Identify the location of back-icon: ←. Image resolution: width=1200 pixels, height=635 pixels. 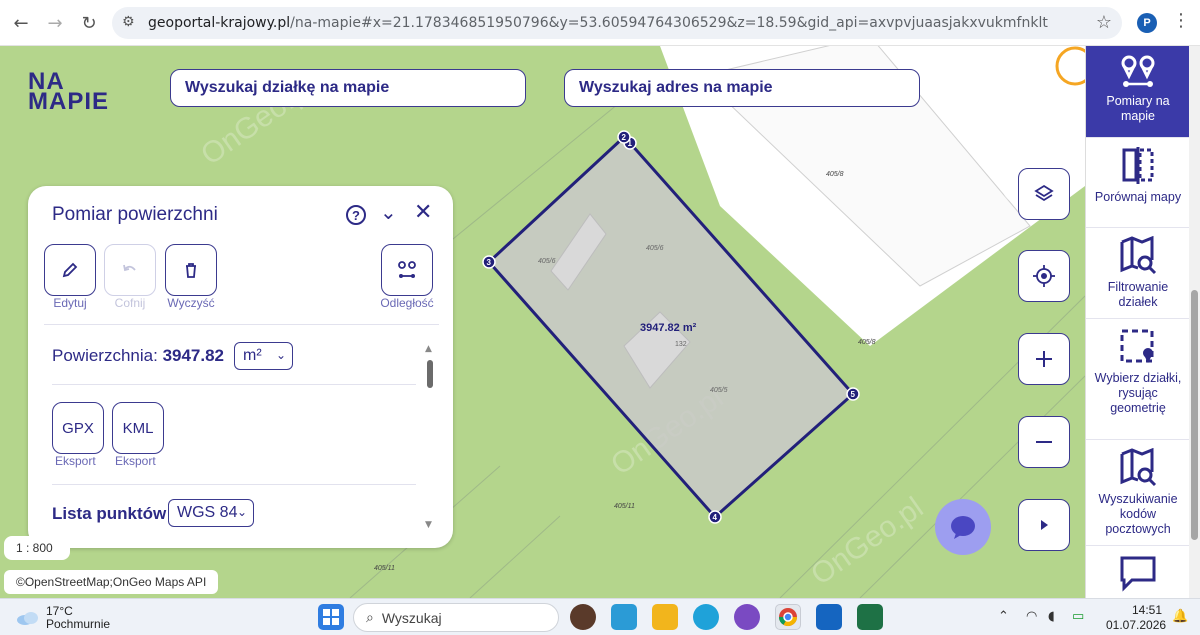
(21, 23).